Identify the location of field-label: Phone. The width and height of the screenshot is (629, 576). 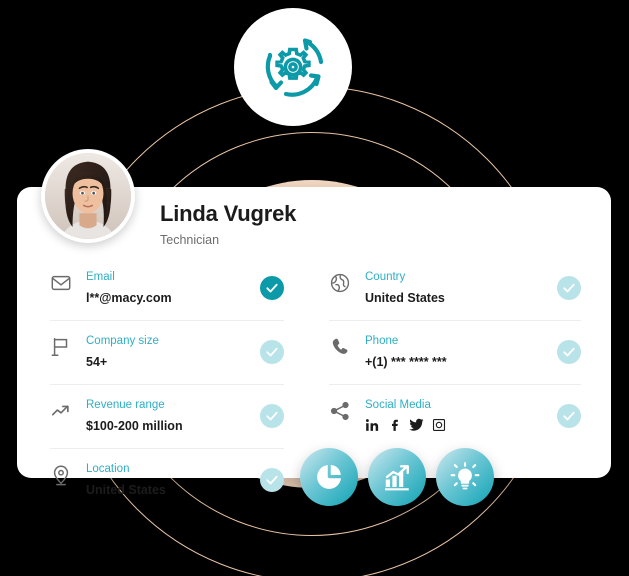
(382, 341).